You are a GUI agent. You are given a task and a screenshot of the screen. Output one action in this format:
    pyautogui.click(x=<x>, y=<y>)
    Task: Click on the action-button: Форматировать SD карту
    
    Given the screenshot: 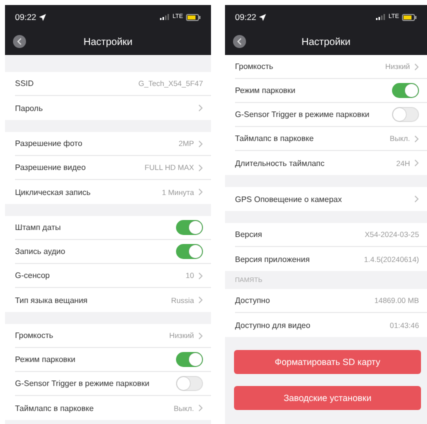 What is the action you would take?
    pyautogui.click(x=327, y=362)
    